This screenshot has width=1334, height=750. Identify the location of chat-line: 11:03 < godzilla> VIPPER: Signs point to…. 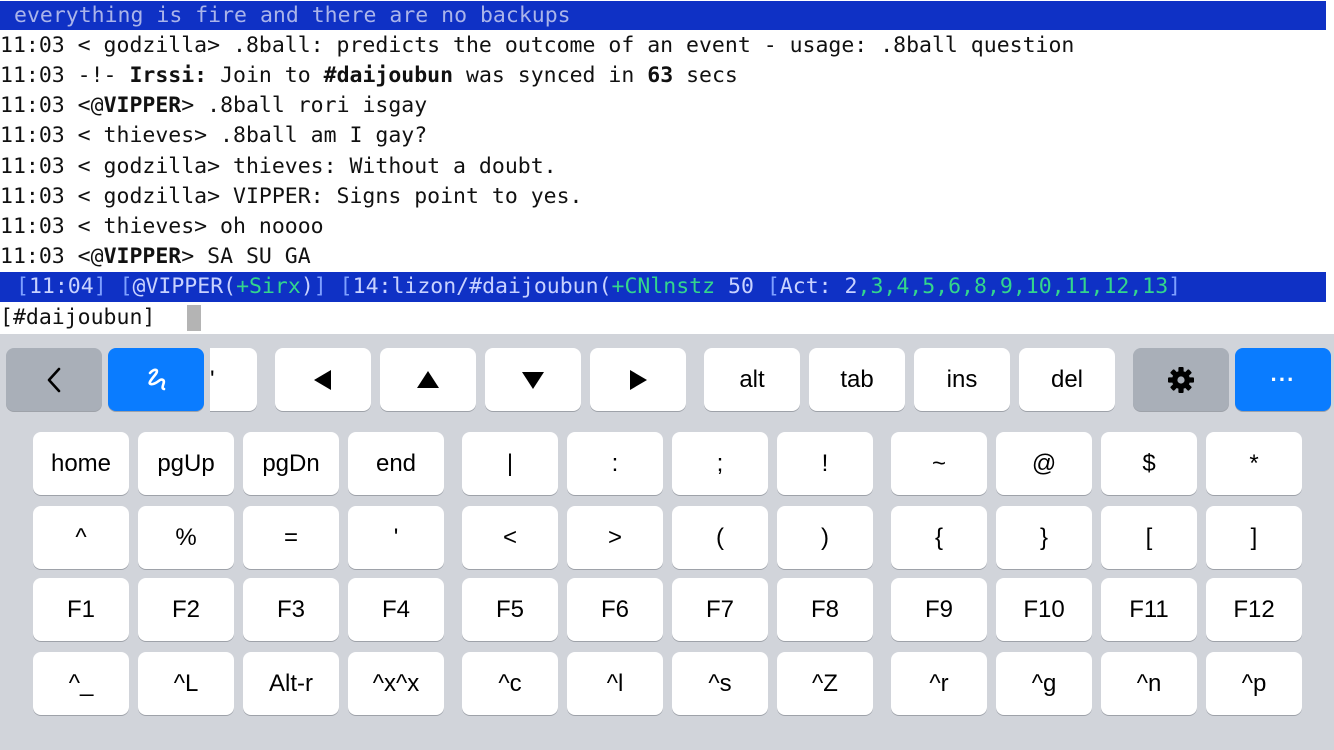
(291, 196).